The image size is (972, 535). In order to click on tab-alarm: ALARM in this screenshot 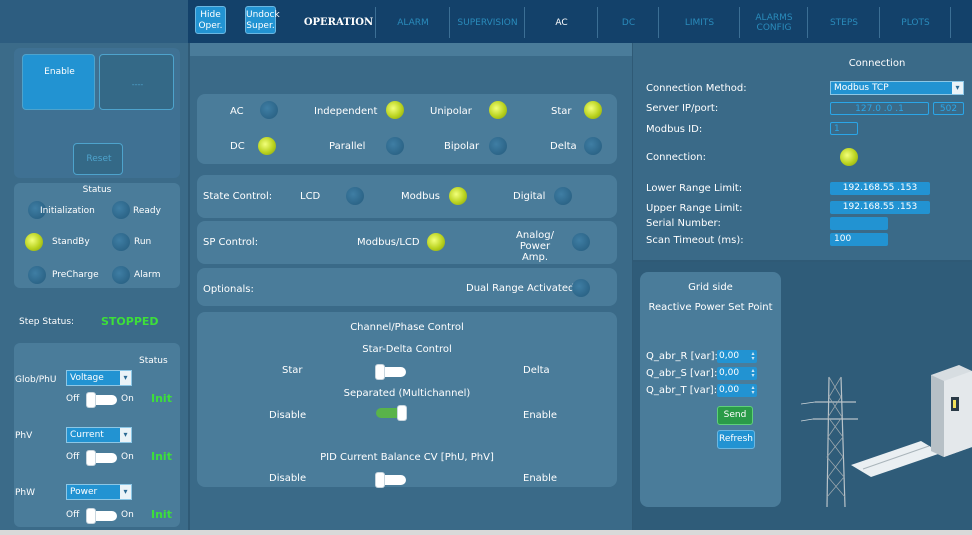, I will do `click(413, 22)`.